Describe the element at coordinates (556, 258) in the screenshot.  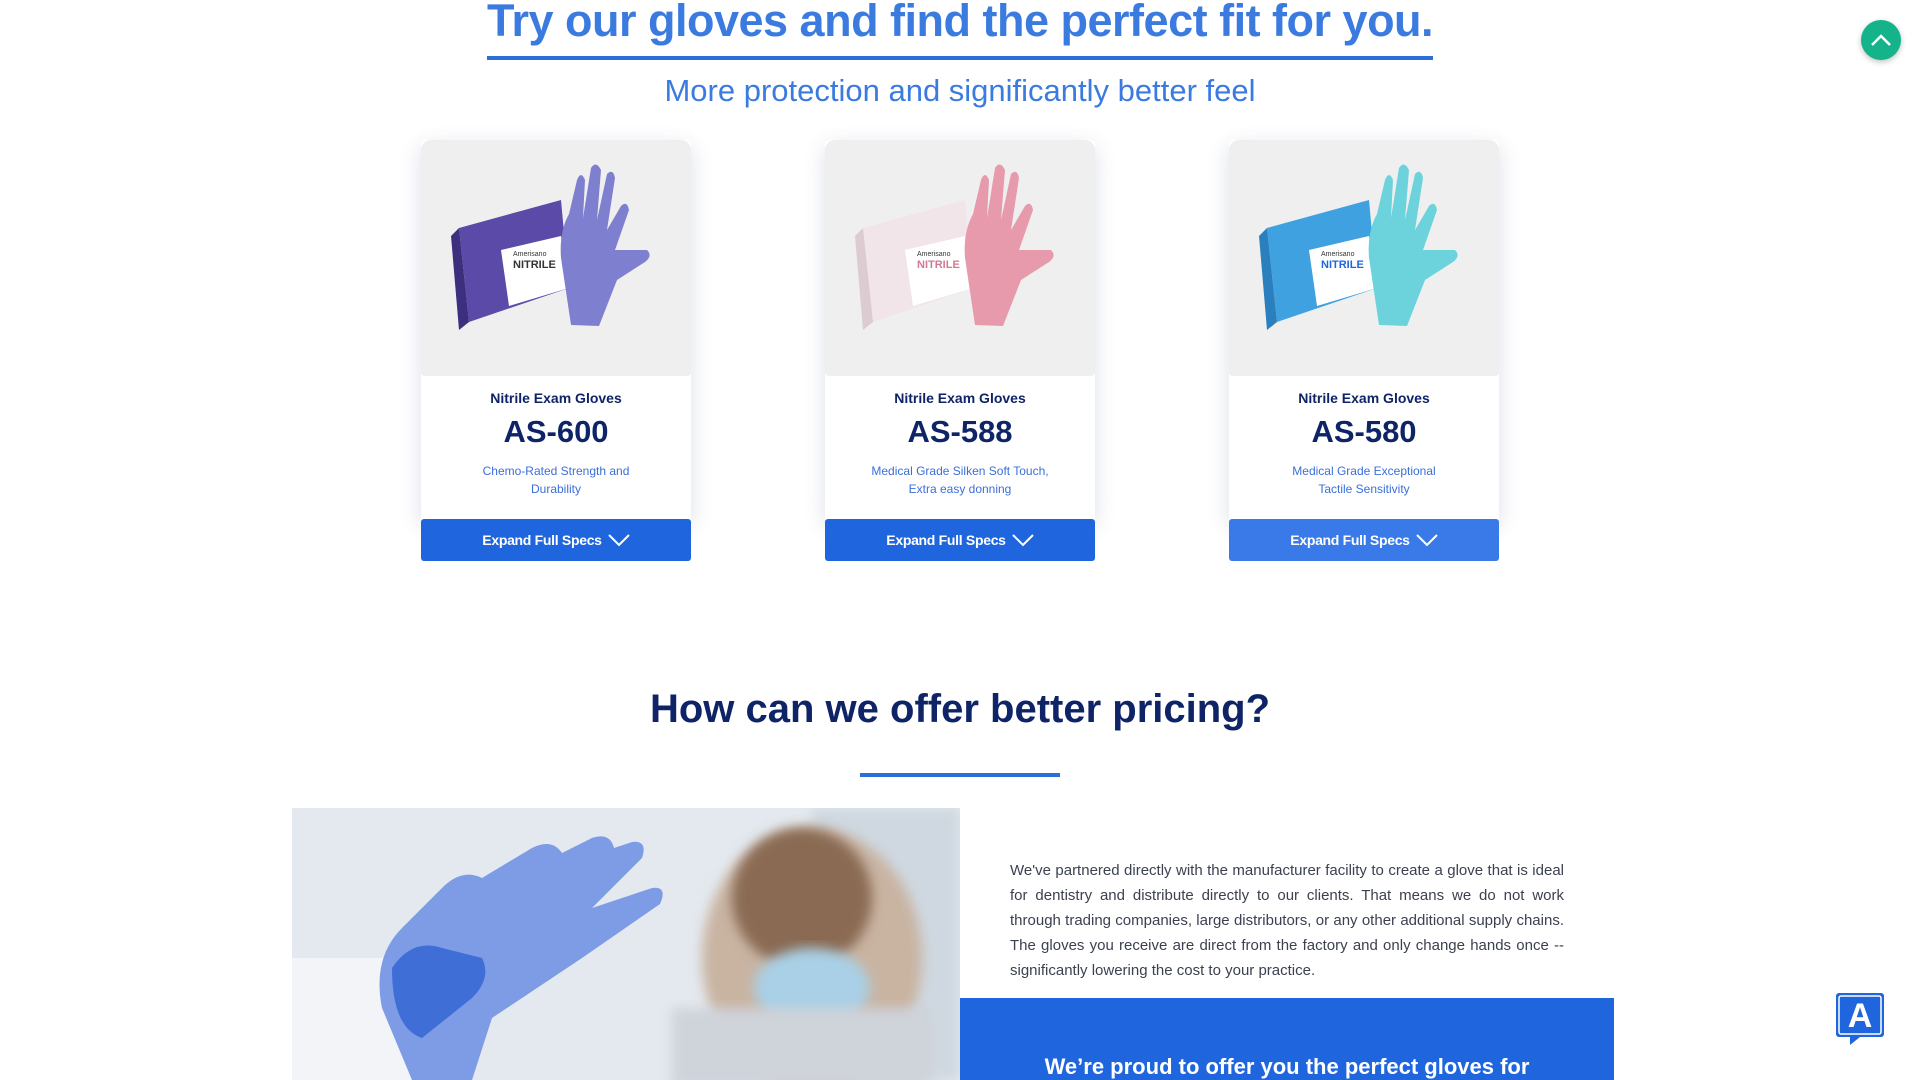
I see `product-image-as-600: Amerisano NITRILE` at that location.